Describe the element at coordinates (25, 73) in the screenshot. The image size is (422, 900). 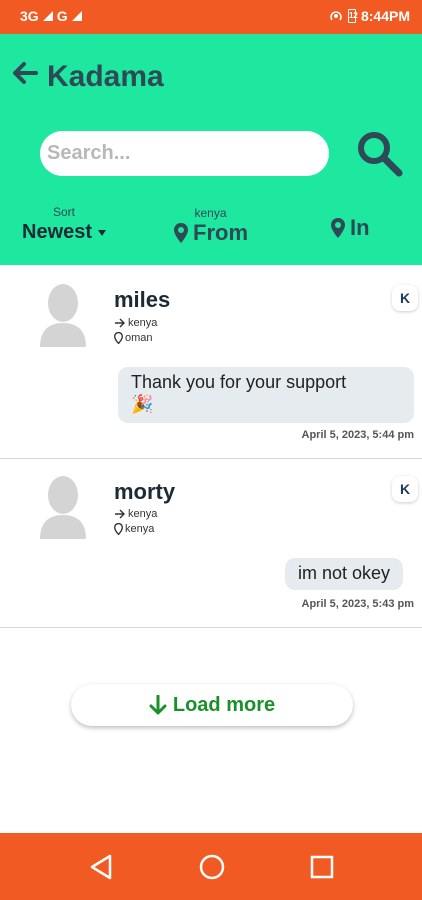
I see `back-arrow-icon` at that location.